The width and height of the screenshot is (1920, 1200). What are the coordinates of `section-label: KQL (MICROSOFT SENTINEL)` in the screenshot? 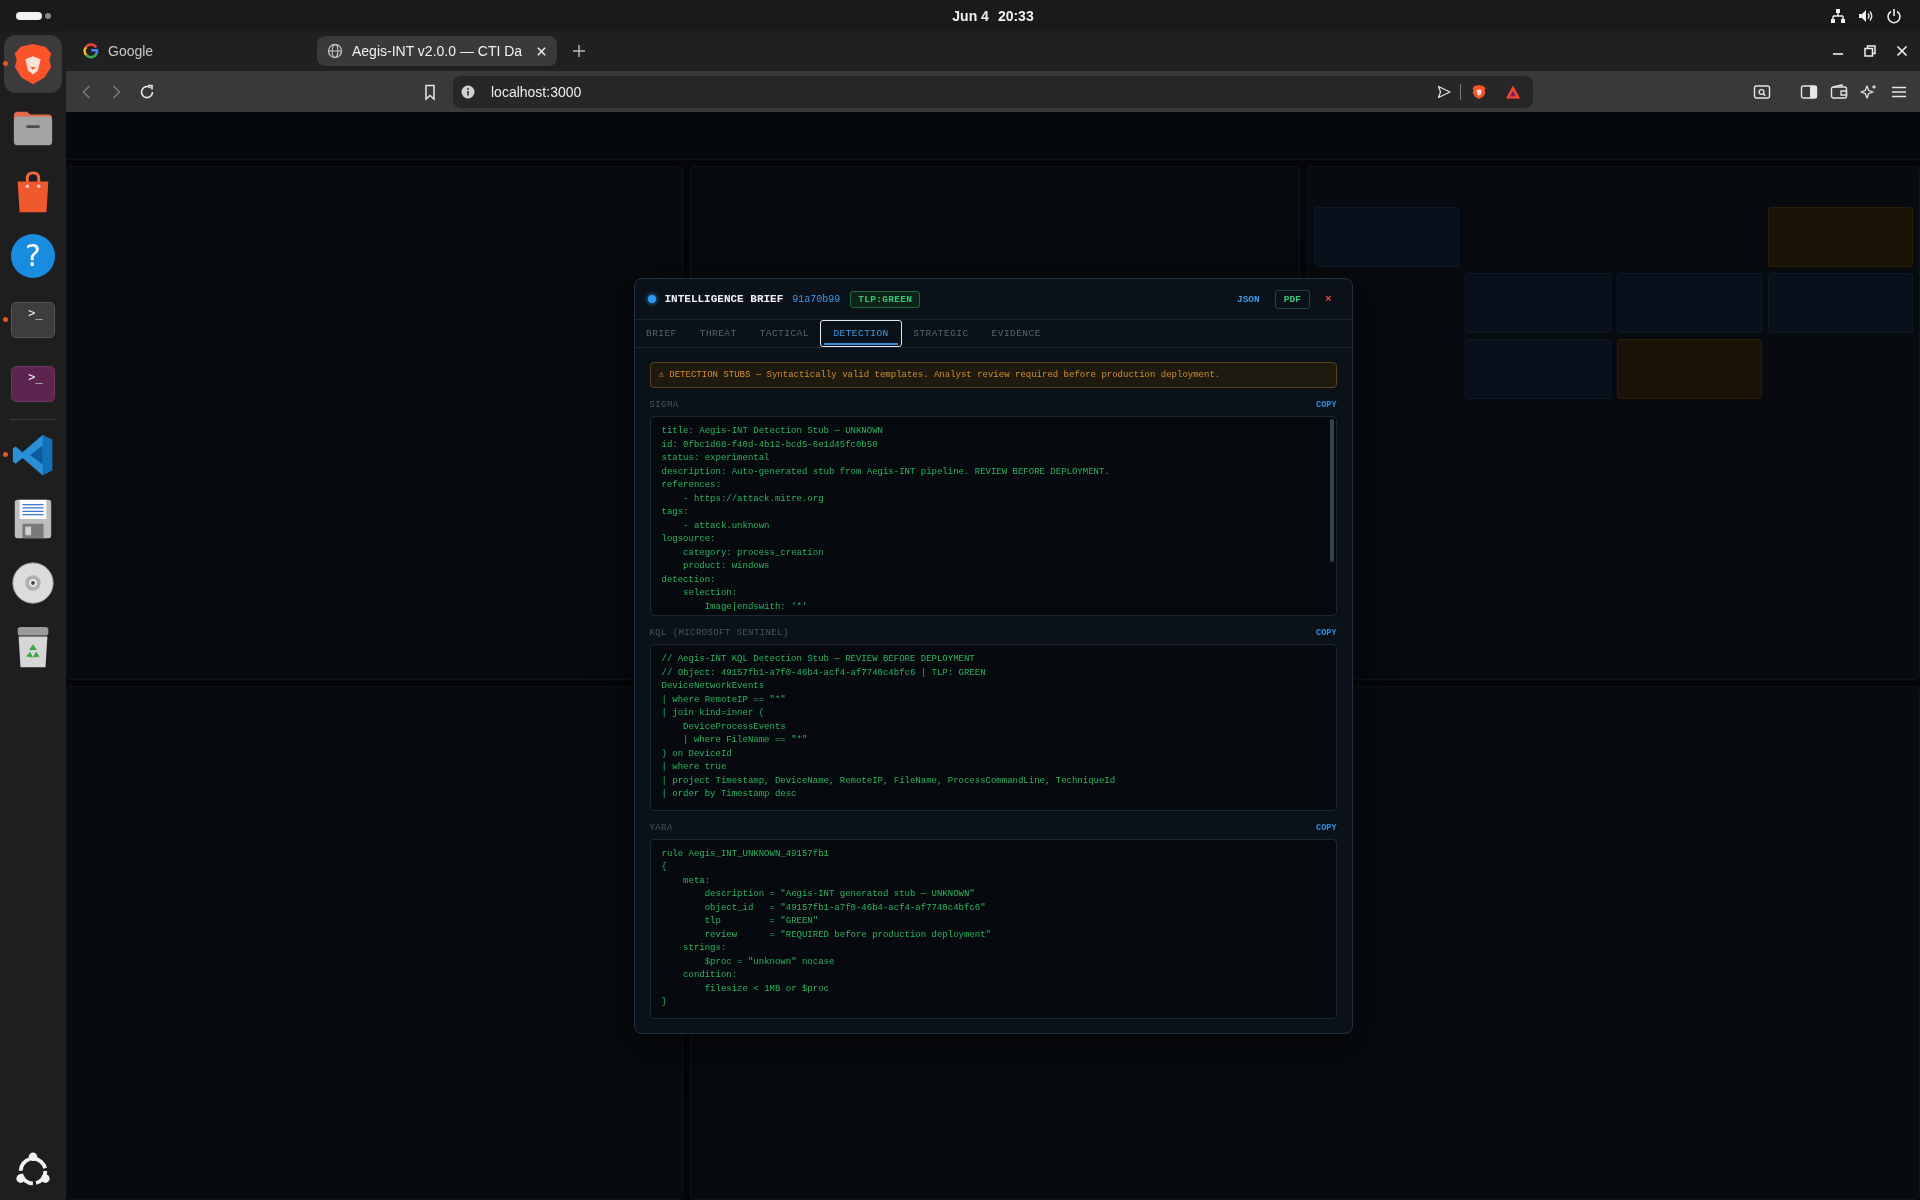 It's located at (719, 633).